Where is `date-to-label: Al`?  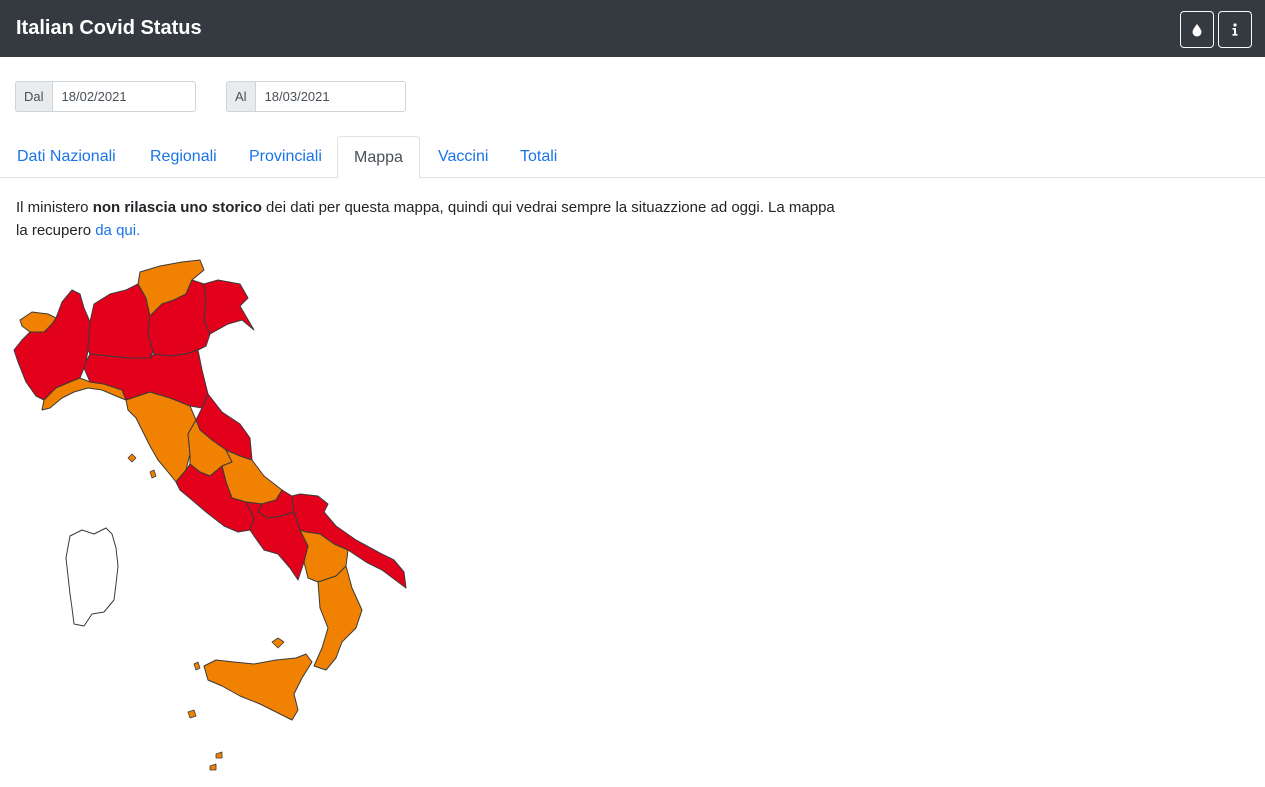 date-to-label: Al is located at coordinates (240, 96).